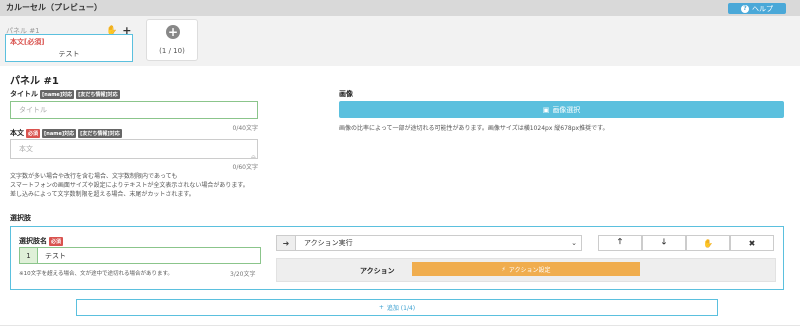 The height and width of the screenshot is (330, 800). What do you see at coordinates (24, 94) in the screenshot?
I see `title-label: タイトル` at bounding box center [24, 94].